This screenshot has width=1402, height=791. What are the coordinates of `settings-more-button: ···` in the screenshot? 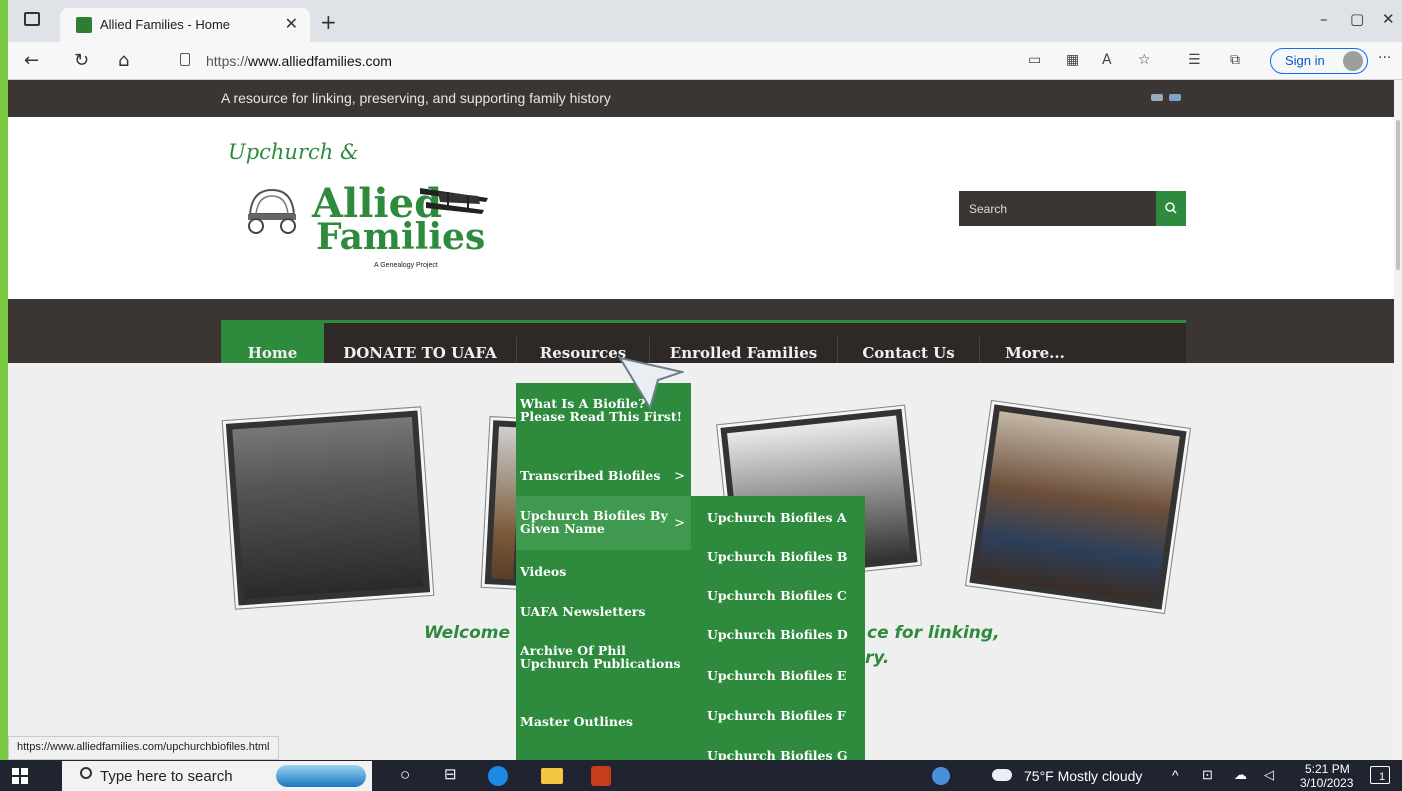 It's located at (1384, 58).